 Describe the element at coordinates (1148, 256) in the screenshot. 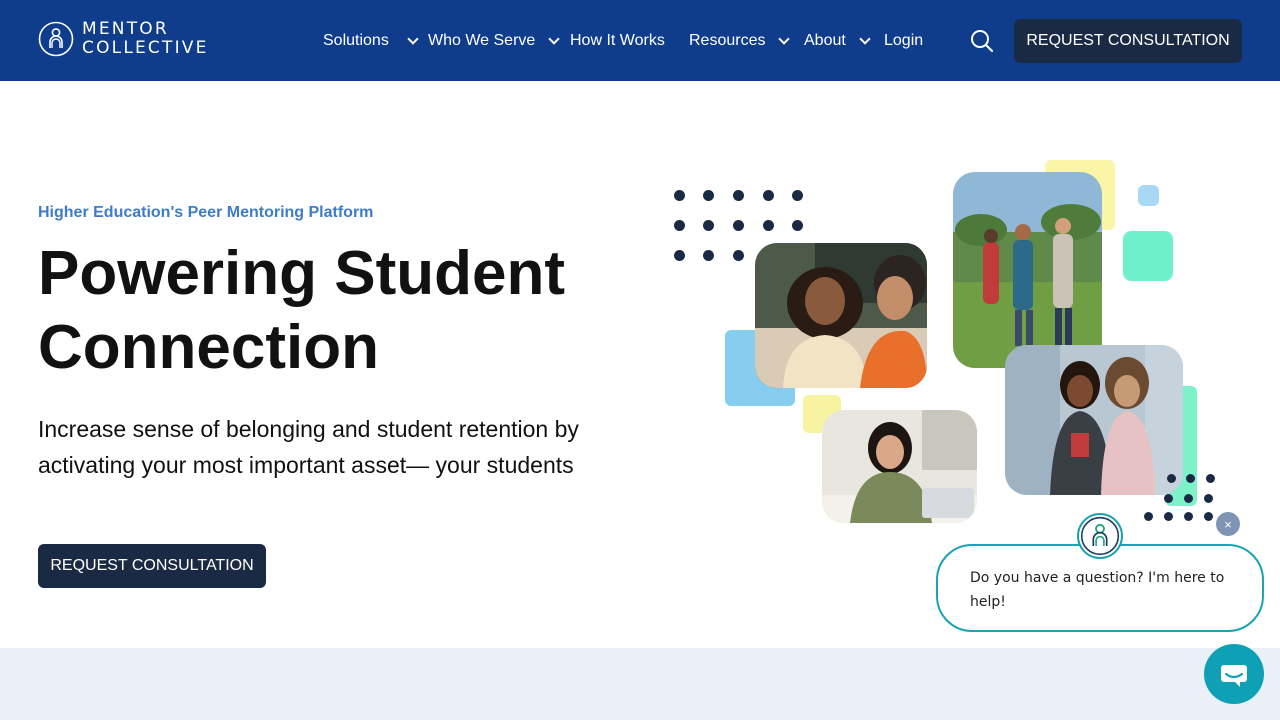

I see `mint-square-decoration` at that location.